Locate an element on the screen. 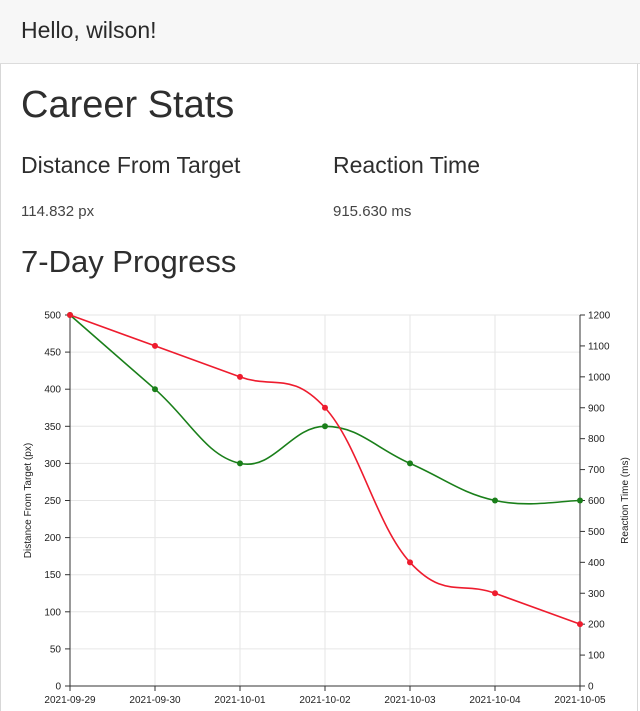 This screenshot has width=640, height=711. progress-section-title: 7-Day Progress is located at coordinates (129, 261).